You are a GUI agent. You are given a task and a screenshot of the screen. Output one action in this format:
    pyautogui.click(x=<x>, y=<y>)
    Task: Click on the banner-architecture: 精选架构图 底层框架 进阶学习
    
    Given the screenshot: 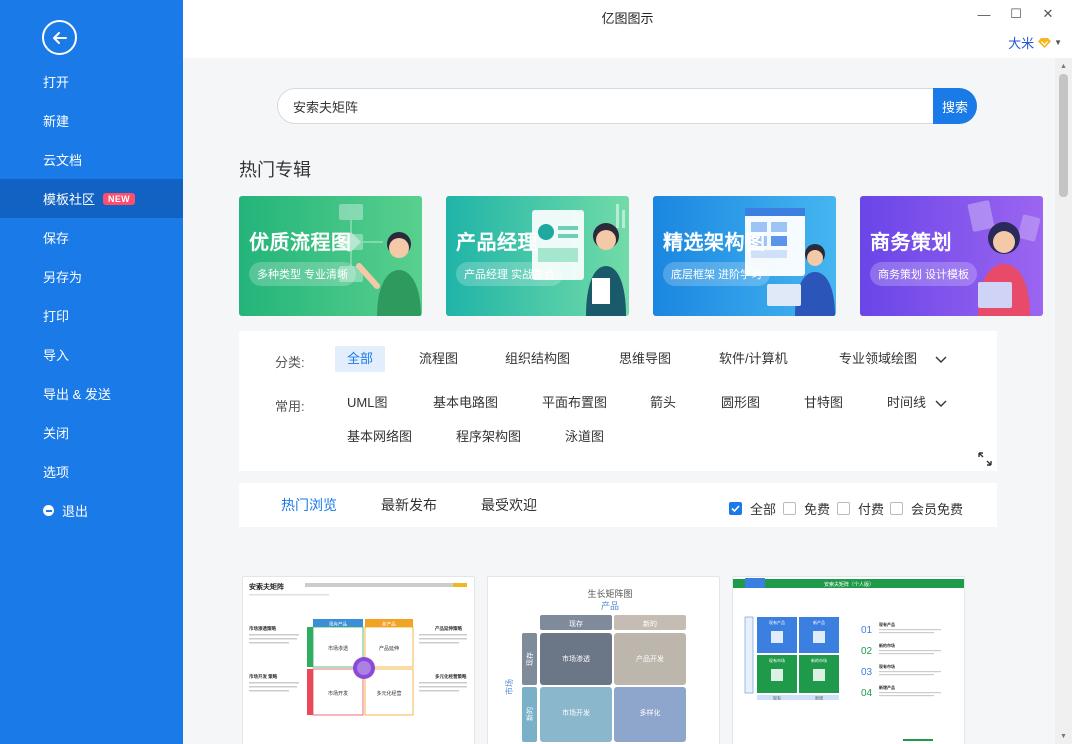 What is the action you would take?
    pyautogui.click(x=744, y=256)
    